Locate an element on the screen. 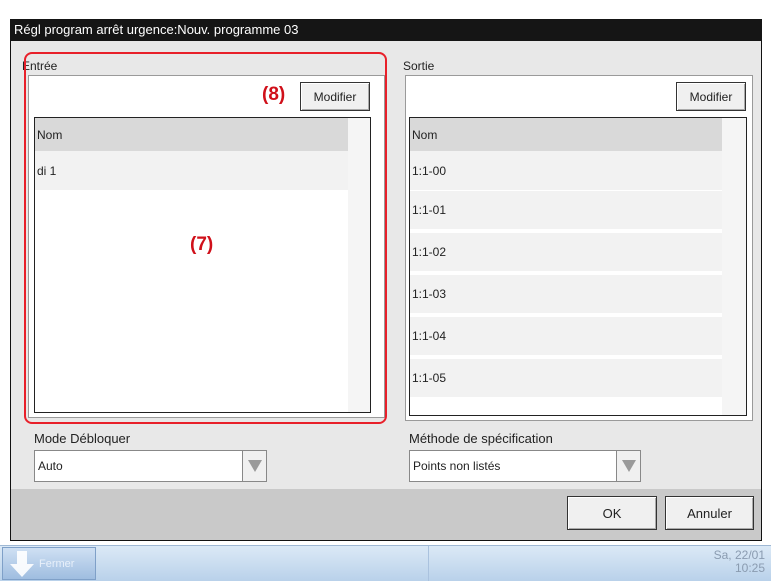  list-item: 1:1-05 is located at coordinates (566, 377).